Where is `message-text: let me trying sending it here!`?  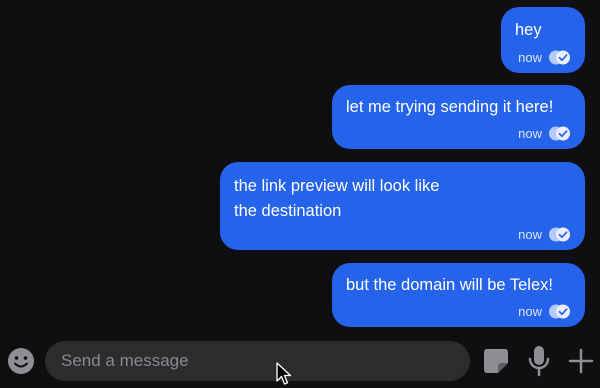
message-text: let me trying sending it here! is located at coordinates (450, 107).